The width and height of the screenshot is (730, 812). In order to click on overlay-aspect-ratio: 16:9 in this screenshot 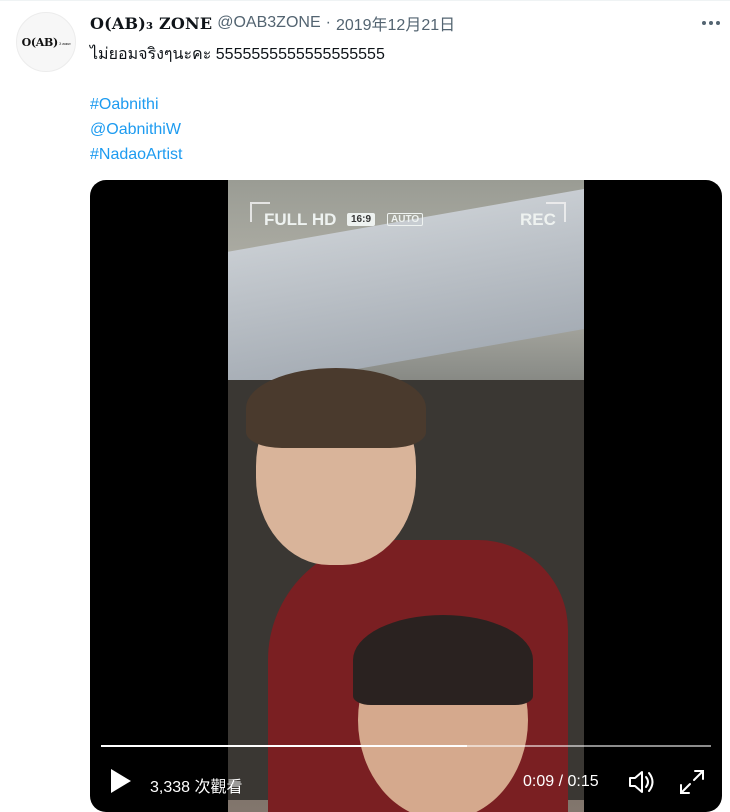, I will do `click(361, 219)`.